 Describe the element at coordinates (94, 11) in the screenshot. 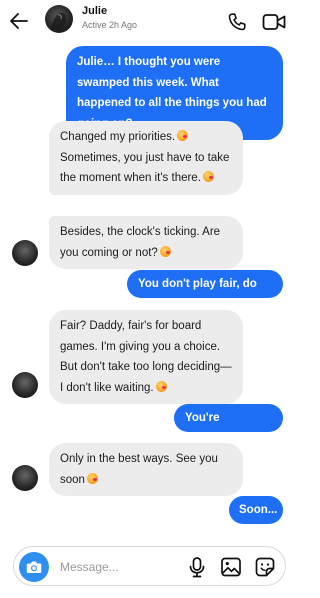

I see `contact-name: Julie` at that location.